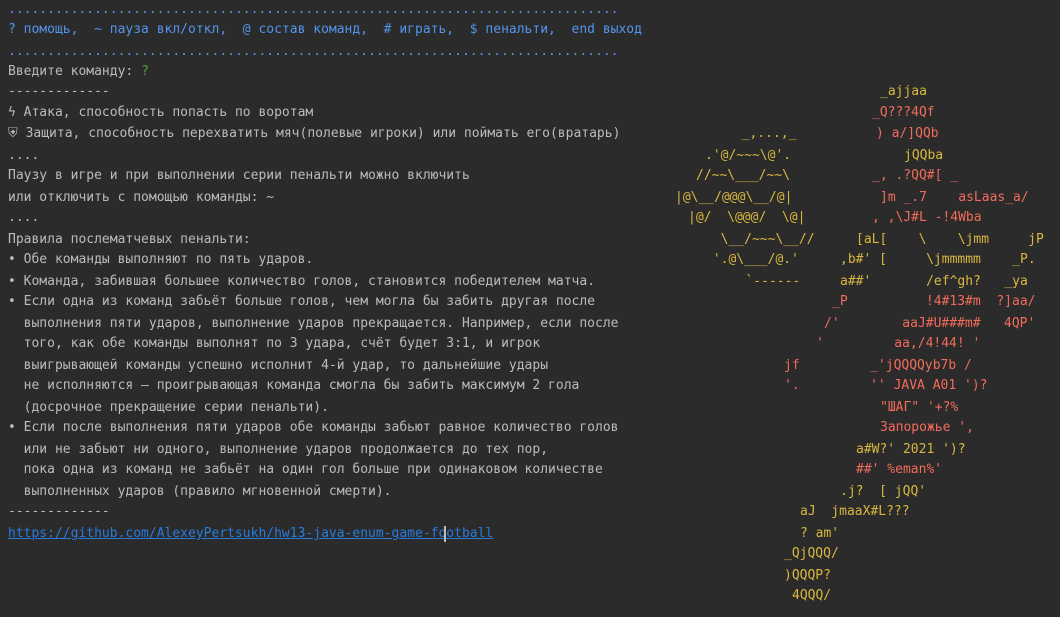  Describe the element at coordinates (141, 197) in the screenshot. I see `pause-line-2: или отключить с помощью команды: ~` at that location.